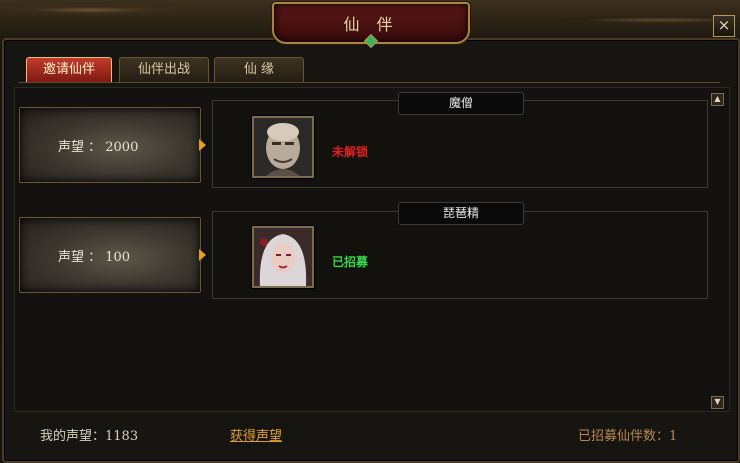 The width and height of the screenshot is (740, 463). What do you see at coordinates (69, 69) in the screenshot?
I see `tab-invite-companion: 邀请仙伴` at bounding box center [69, 69].